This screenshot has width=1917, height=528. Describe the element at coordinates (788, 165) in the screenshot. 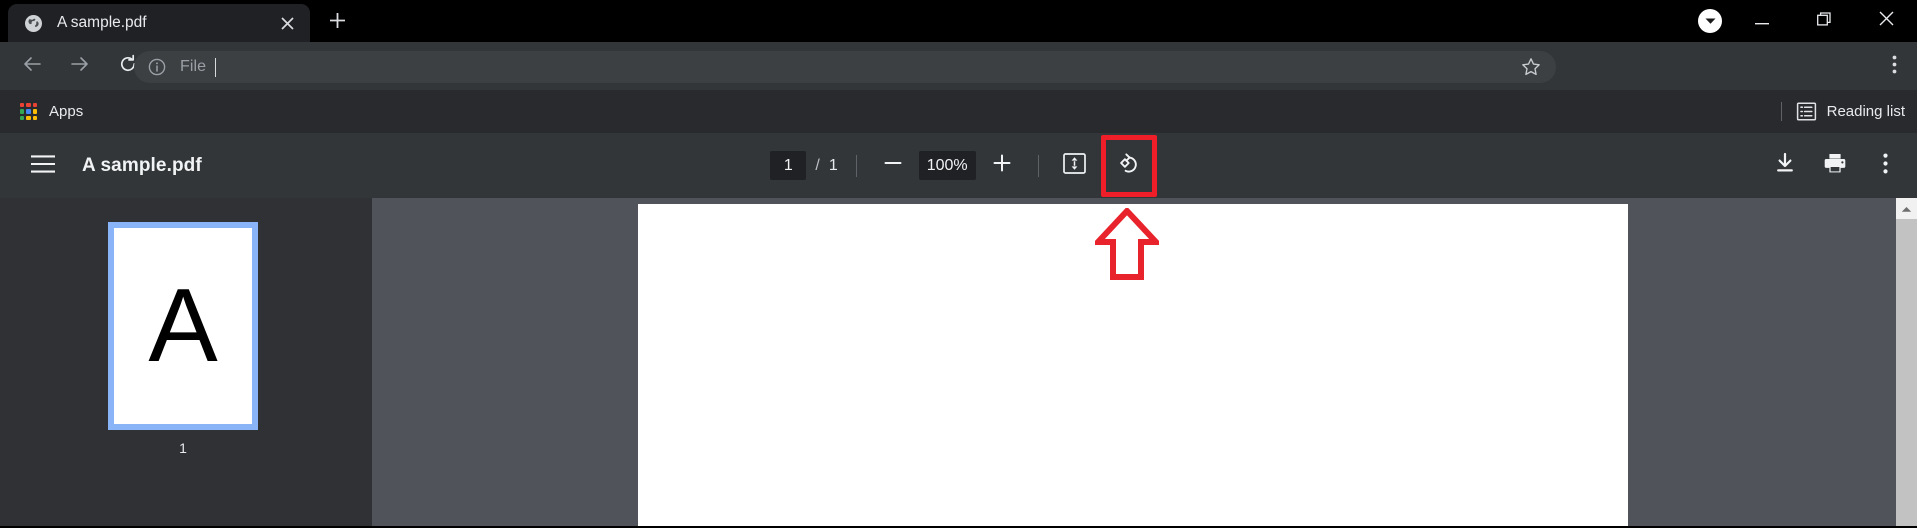

I see `page-number-input` at that location.